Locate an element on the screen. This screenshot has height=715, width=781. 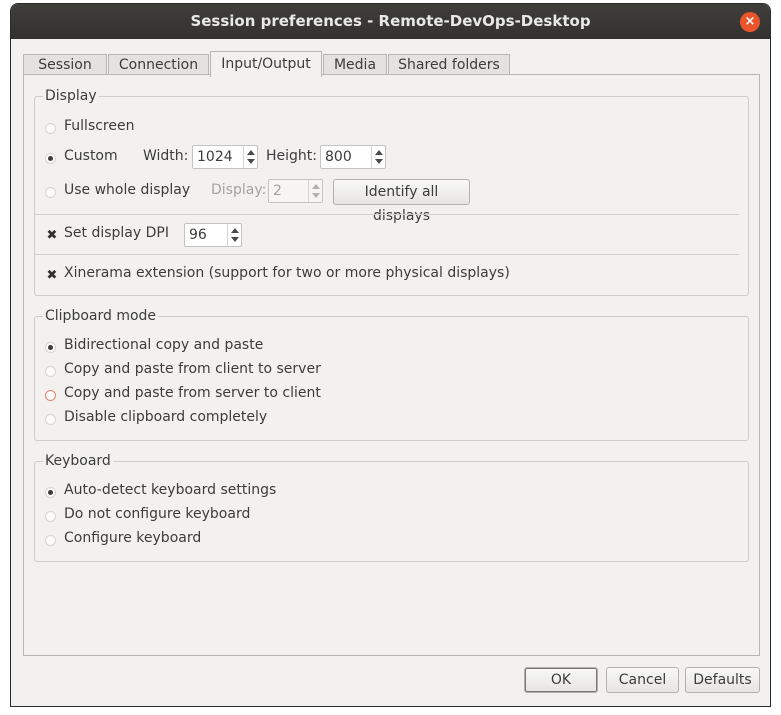
dpi-up-icon is located at coordinates (235, 230).